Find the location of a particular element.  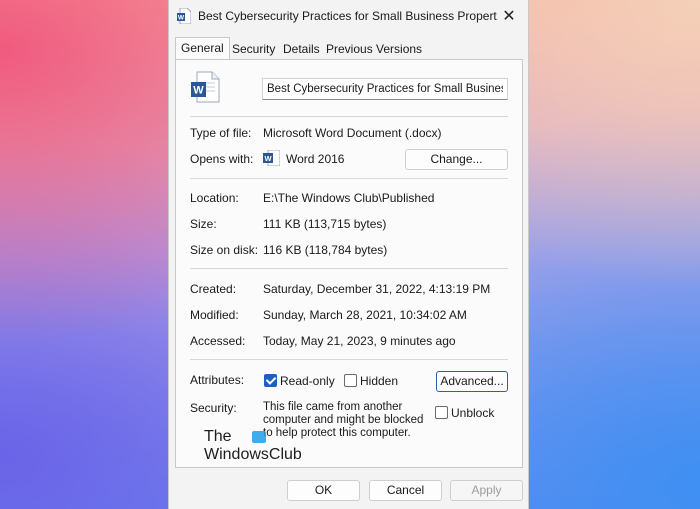

size-label: Size: is located at coordinates (203, 224).